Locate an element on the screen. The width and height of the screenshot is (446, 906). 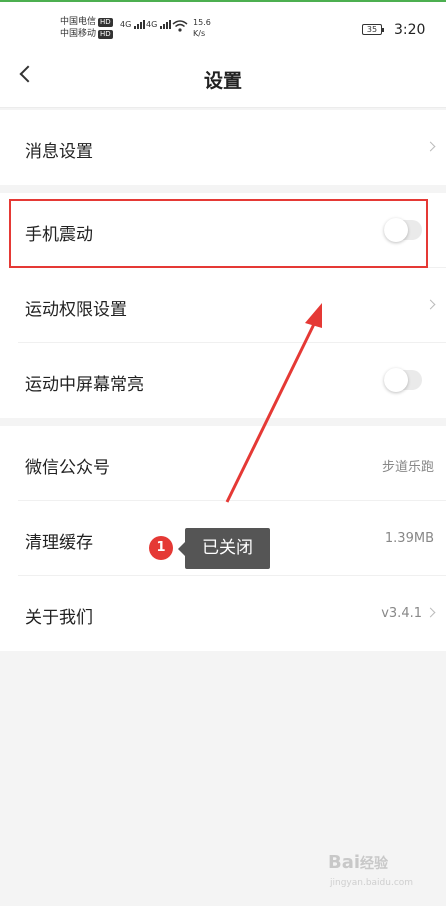
network-type-2: 4G is located at coordinates (152, 24).